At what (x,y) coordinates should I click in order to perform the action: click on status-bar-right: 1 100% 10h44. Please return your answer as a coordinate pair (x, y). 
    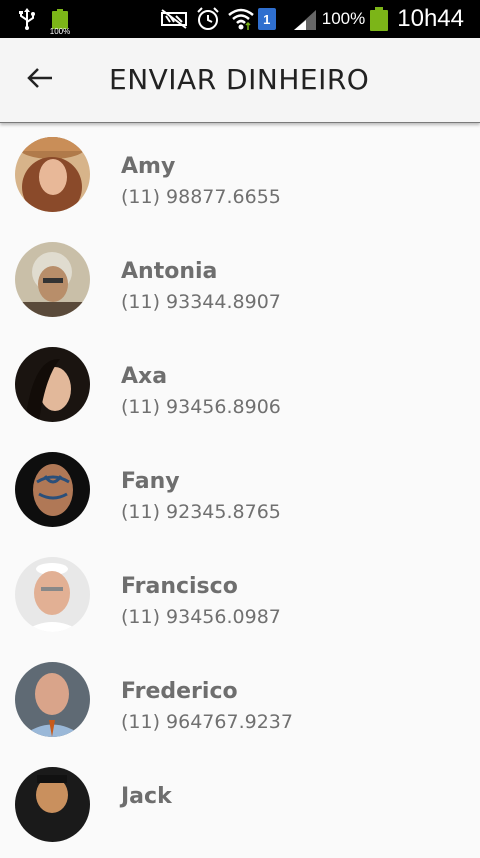
    Looking at the image, I should click on (320, 19).